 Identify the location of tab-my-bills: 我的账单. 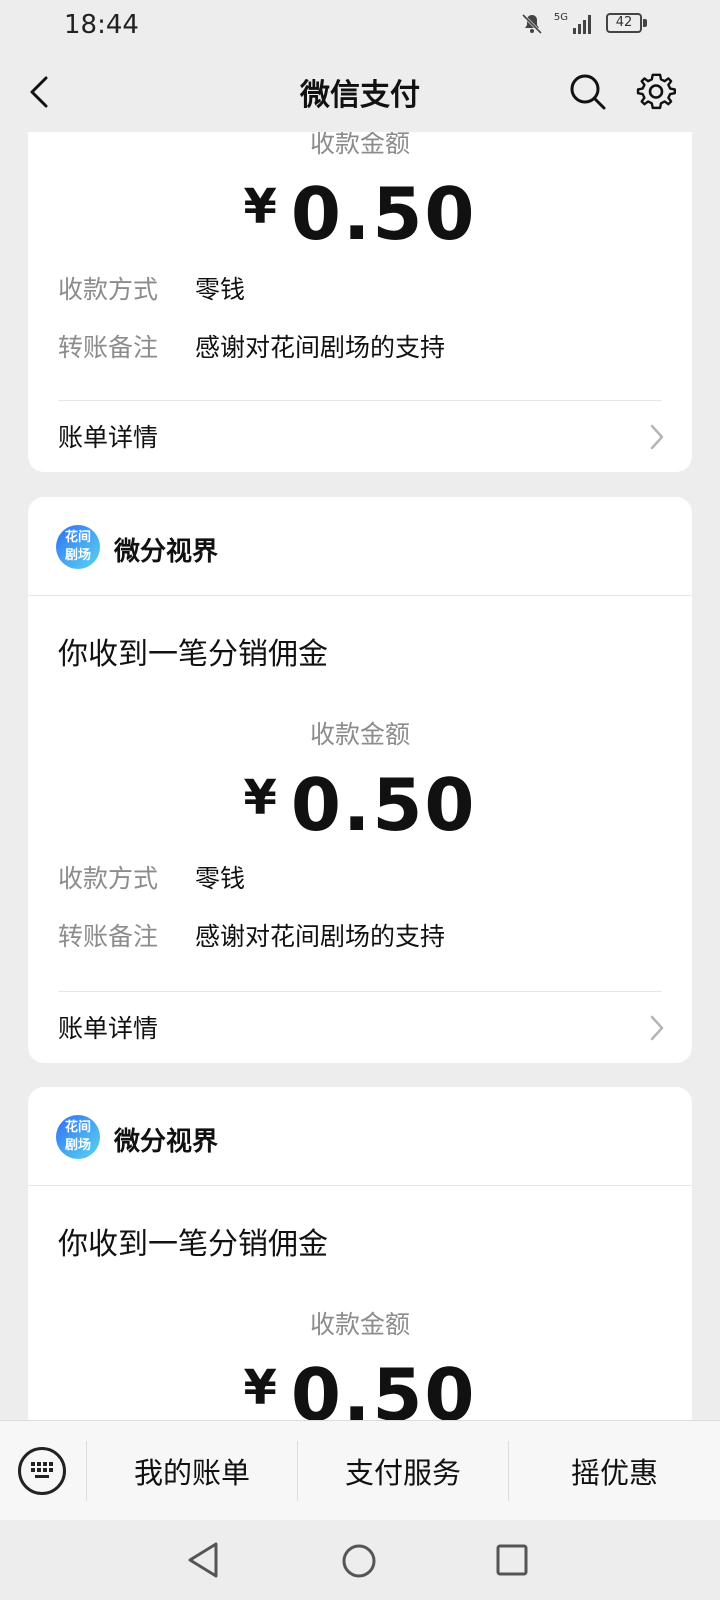
(192, 1471).